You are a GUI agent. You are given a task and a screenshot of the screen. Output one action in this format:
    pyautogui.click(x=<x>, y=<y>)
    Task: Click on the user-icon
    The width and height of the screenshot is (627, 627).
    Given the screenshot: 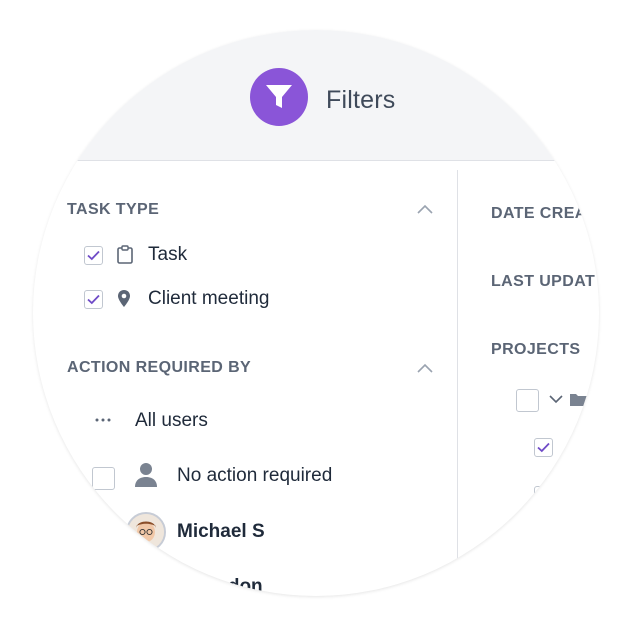 What is the action you would take?
    pyautogui.click(x=146, y=475)
    